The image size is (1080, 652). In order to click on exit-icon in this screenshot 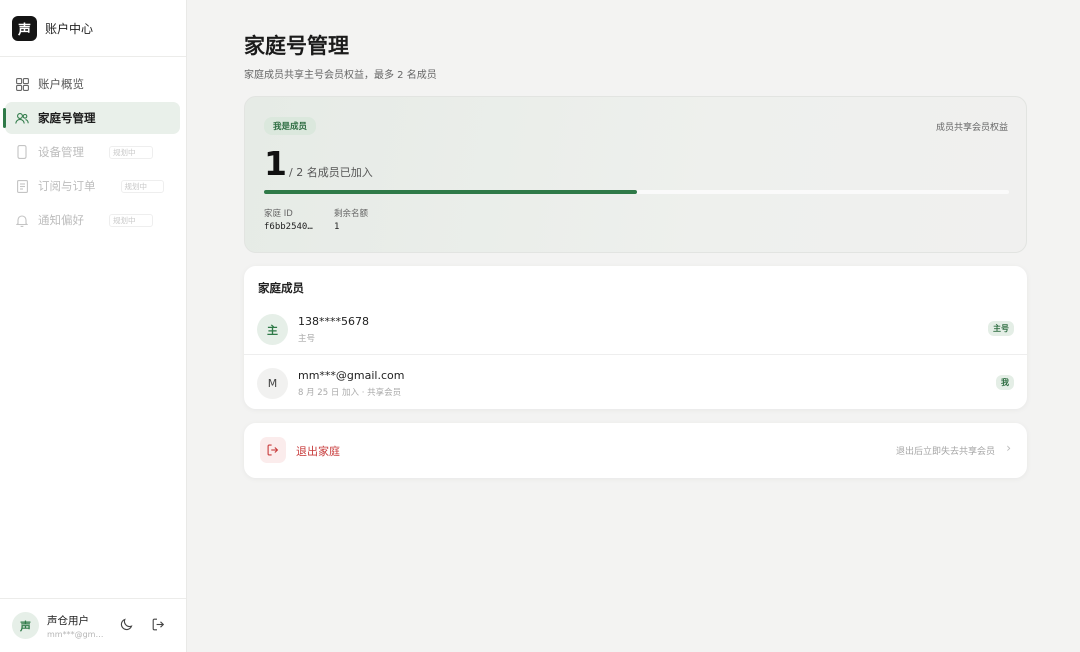, I will do `click(273, 450)`.